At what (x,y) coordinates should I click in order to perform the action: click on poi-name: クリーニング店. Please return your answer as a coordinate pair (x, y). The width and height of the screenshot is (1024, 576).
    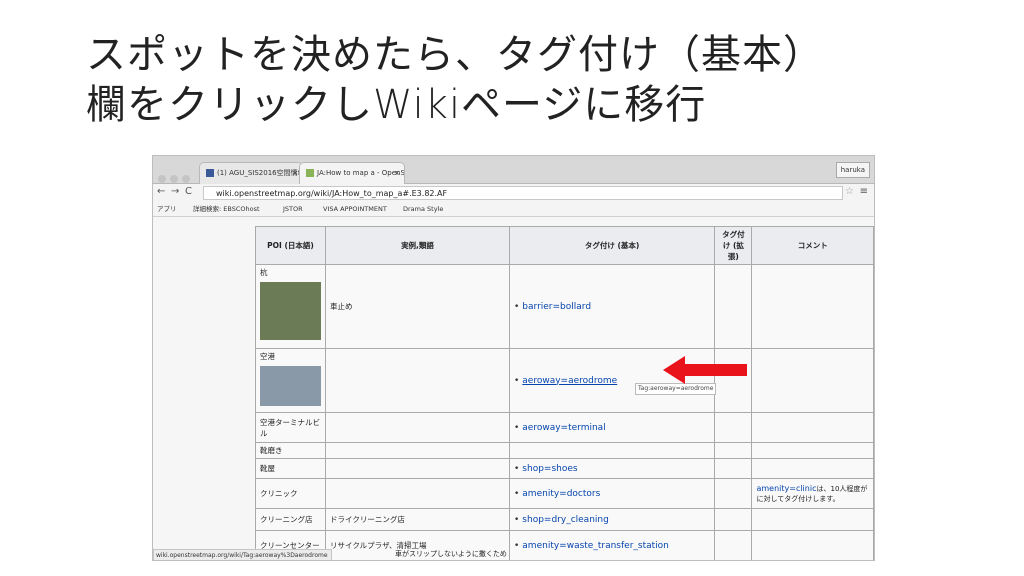
    Looking at the image, I should click on (290, 519).